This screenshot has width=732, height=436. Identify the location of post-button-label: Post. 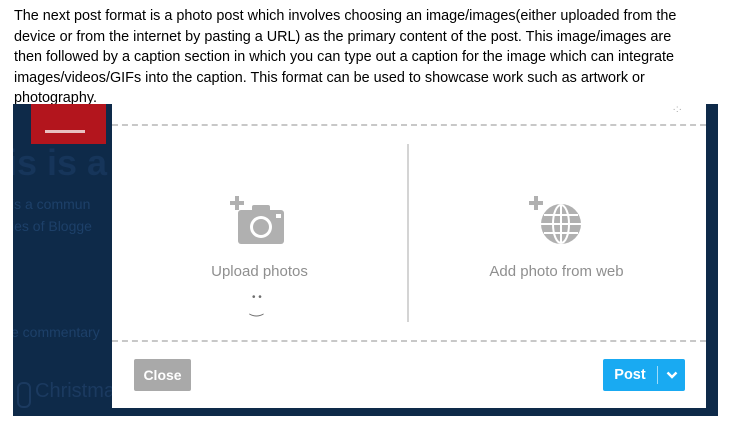
(630, 375).